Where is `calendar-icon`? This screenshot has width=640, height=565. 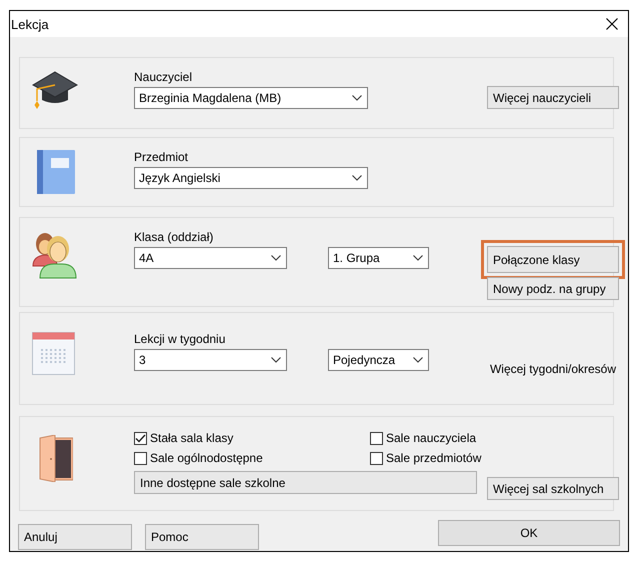
calendar-icon is located at coordinates (53, 353).